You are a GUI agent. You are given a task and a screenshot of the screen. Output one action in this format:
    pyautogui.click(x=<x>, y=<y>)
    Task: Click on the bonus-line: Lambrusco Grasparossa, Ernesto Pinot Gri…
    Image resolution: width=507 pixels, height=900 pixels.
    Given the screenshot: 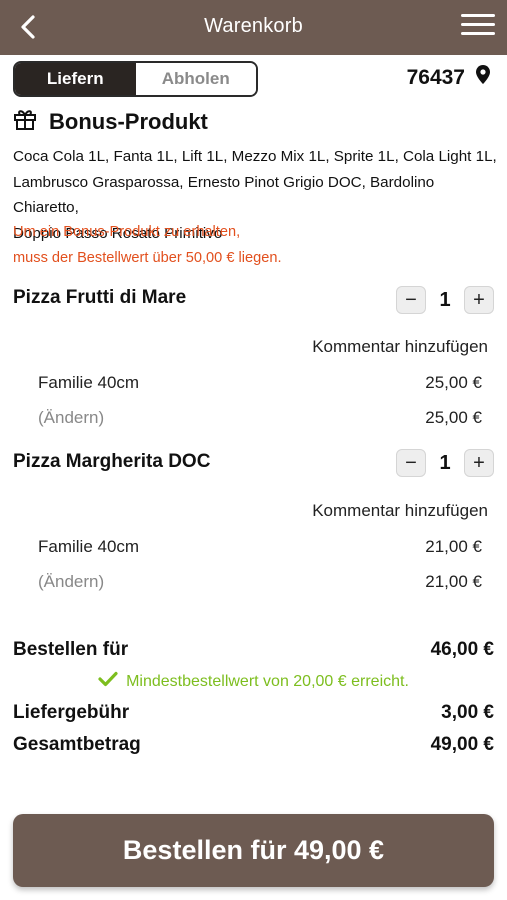 What is the action you would take?
    pyautogui.click(x=224, y=195)
    